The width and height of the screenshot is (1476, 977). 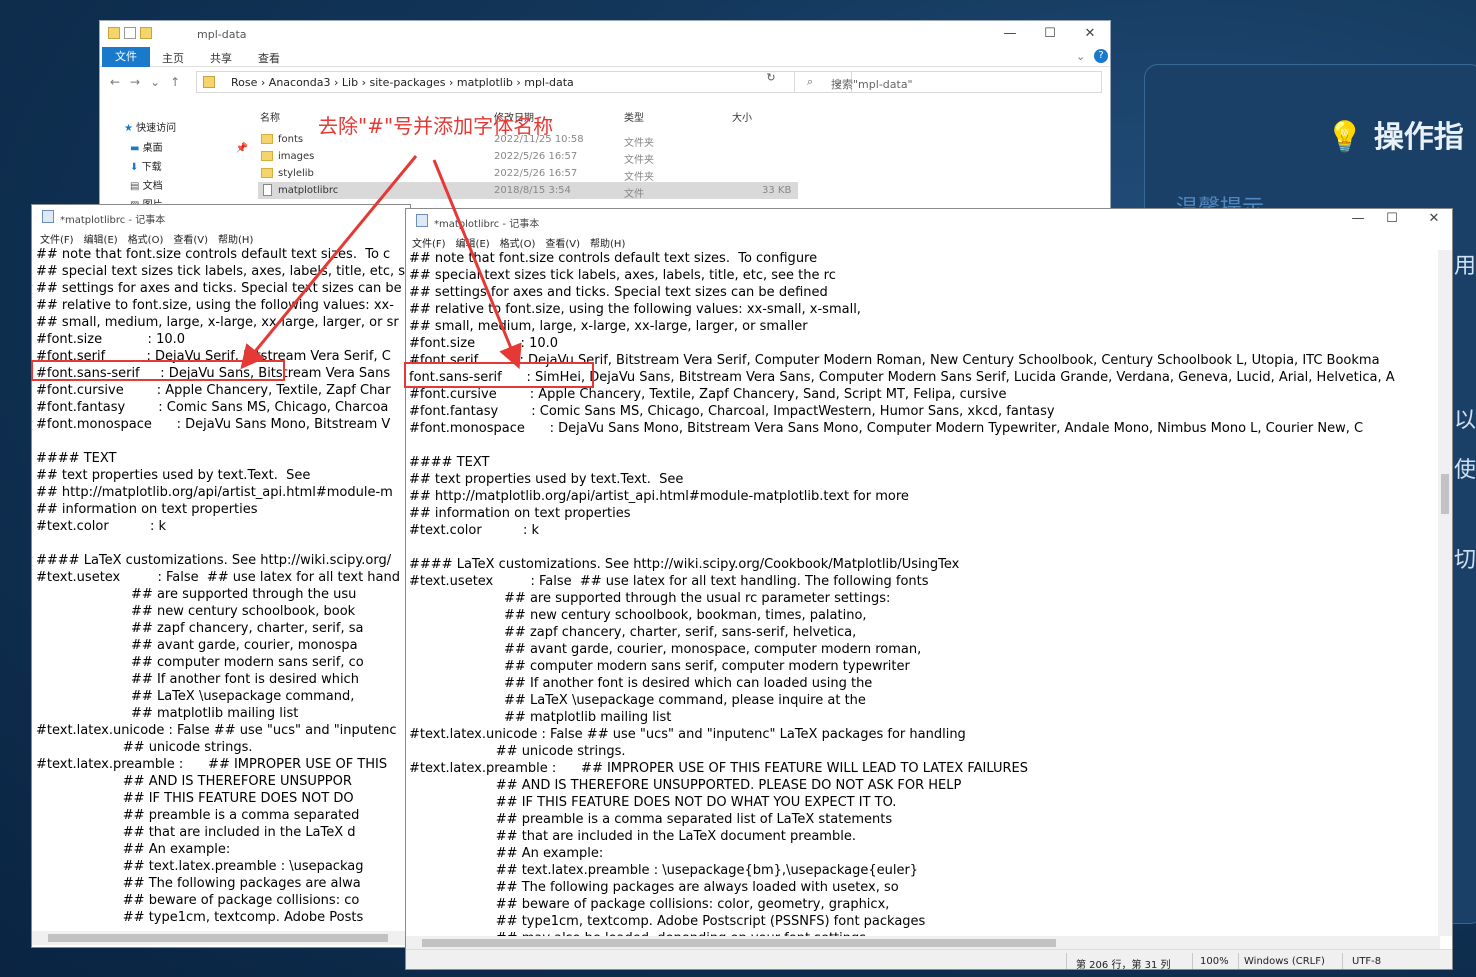 What do you see at coordinates (329, 262) in the screenshot?
I see `arrow-left` at bounding box center [329, 262].